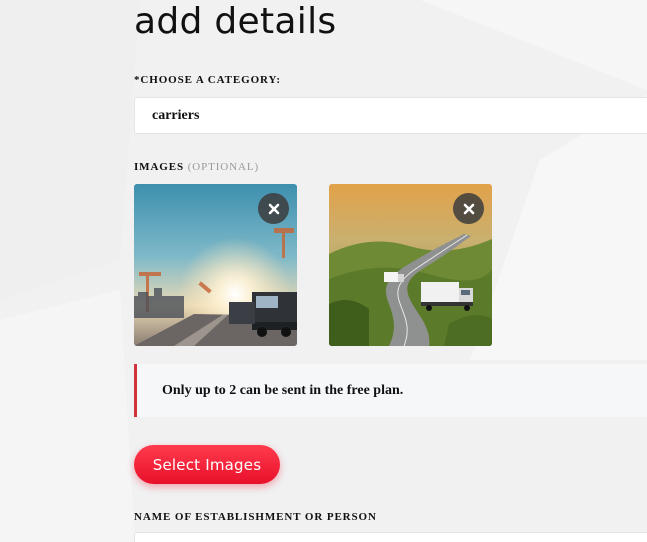 Image resolution: width=647 pixels, height=542 pixels. Describe the element at coordinates (176, 115) in the screenshot. I see `category-value: carriers` at that location.